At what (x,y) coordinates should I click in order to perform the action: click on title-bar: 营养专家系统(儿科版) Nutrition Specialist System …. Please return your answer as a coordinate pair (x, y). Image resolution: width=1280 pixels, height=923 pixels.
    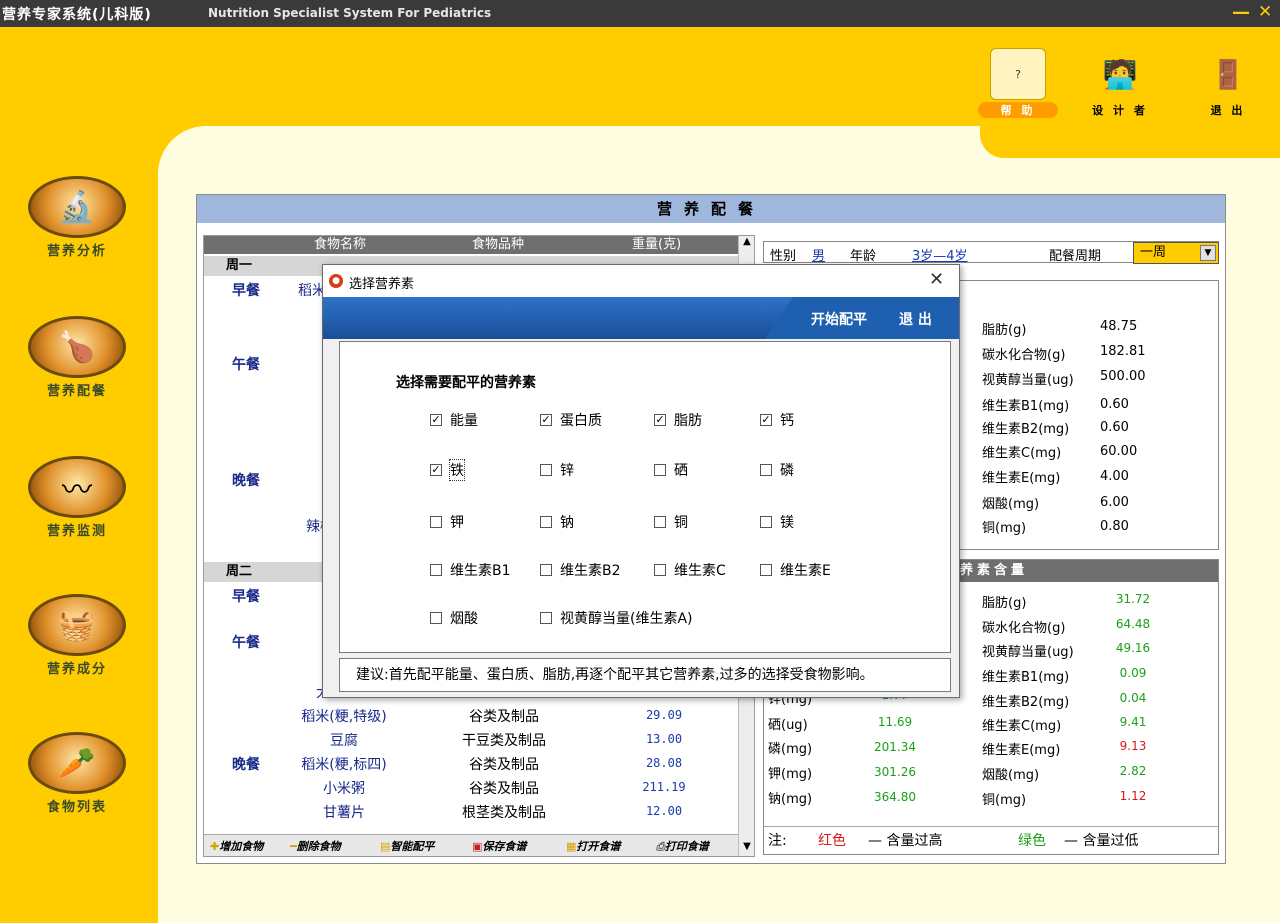
    Looking at the image, I should click on (640, 13).